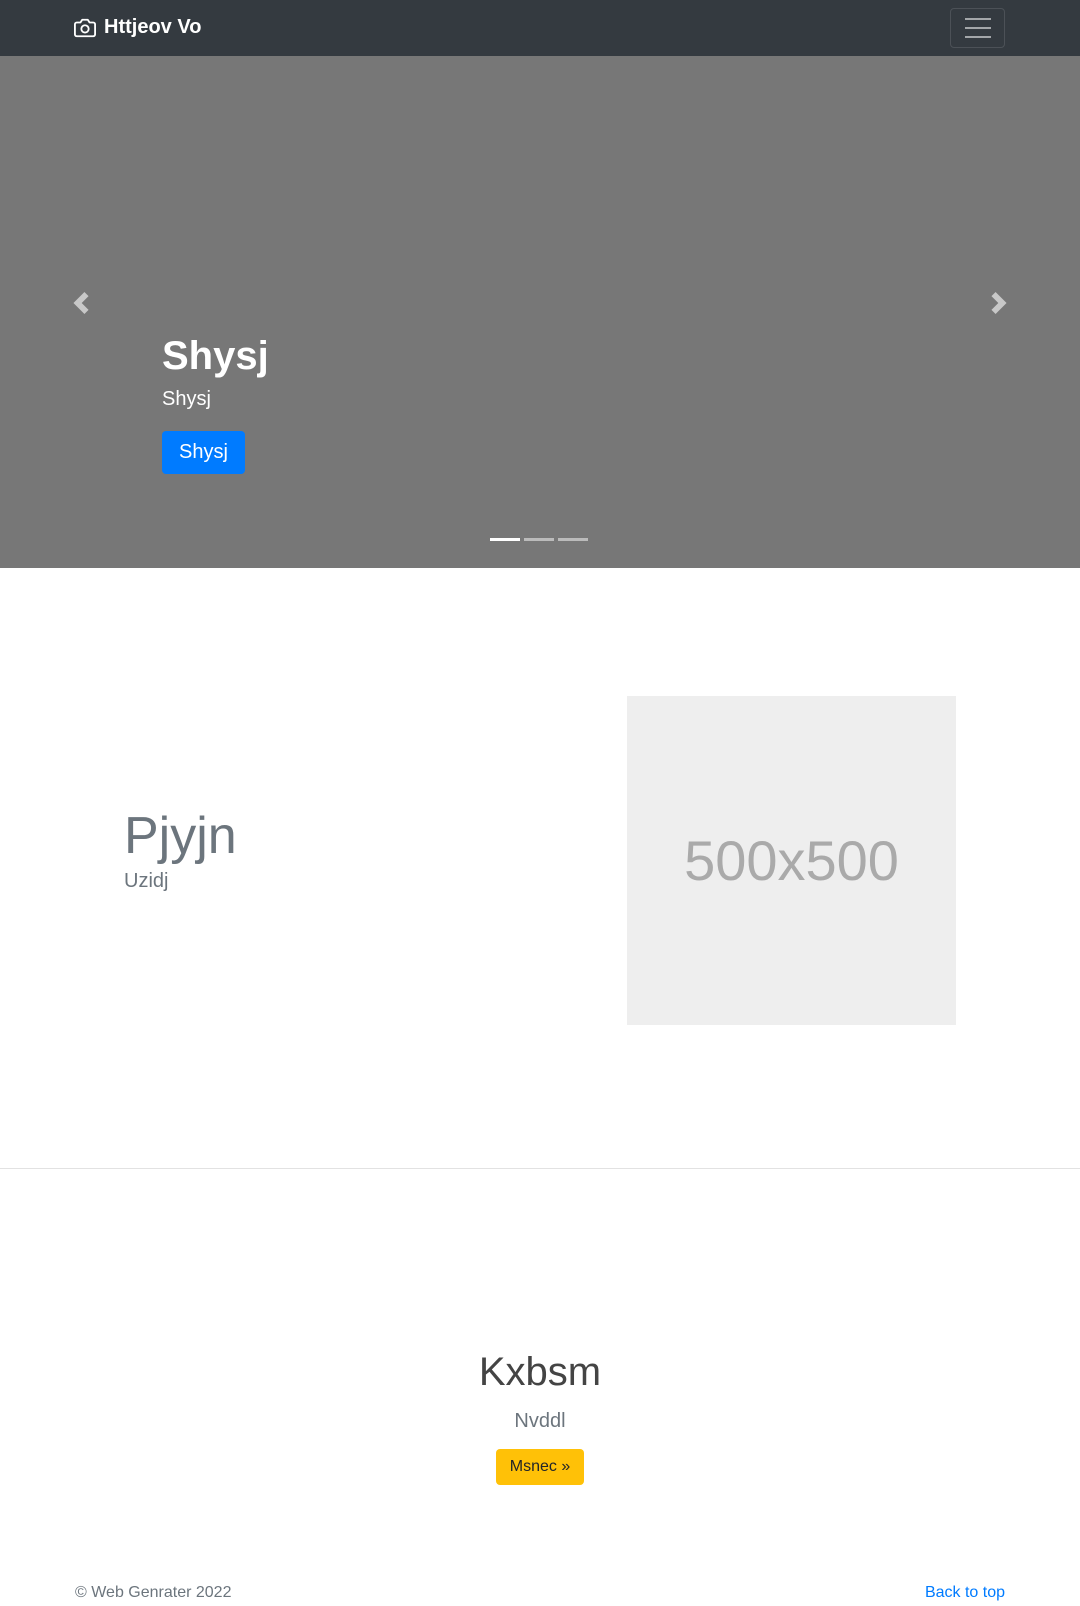 This screenshot has width=1080, height=1606. I want to click on featurette-heading: Pjyjn, so click(180, 836).